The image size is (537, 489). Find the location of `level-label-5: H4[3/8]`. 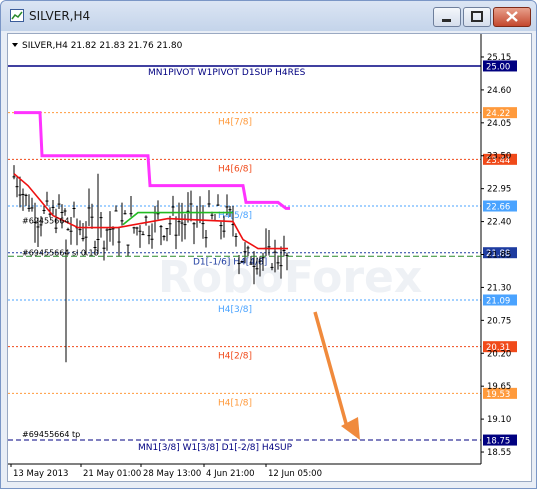

level-label-5: H4[3/8] is located at coordinates (235, 310).